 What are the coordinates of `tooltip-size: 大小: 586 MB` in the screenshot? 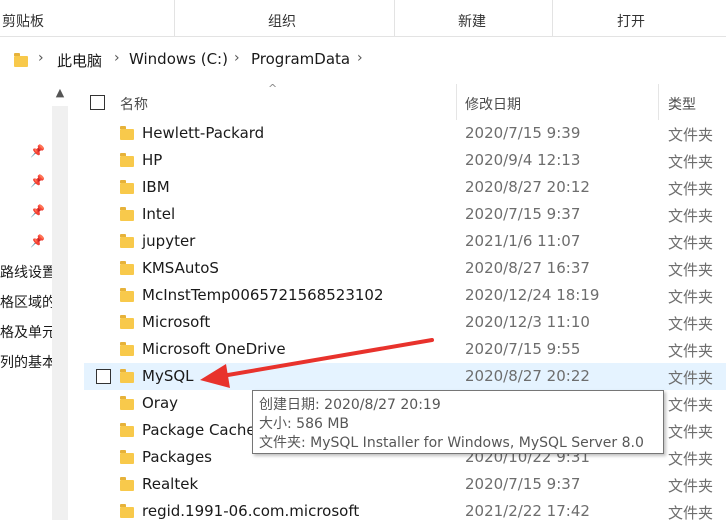 It's located at (304, 424).